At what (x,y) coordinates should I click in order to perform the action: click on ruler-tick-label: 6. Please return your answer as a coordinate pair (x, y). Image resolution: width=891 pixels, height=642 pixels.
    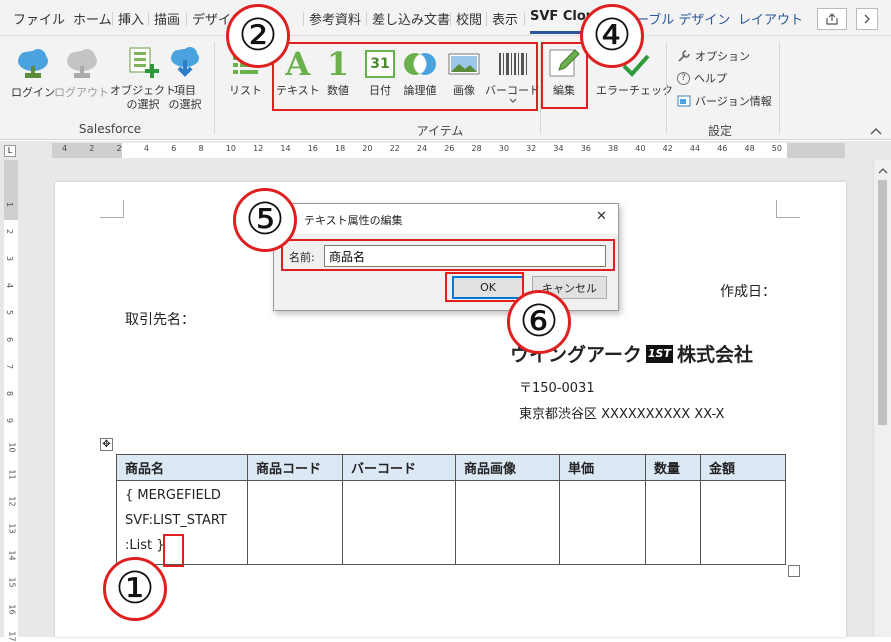
    Looking at the image, I should click on (174, 148).